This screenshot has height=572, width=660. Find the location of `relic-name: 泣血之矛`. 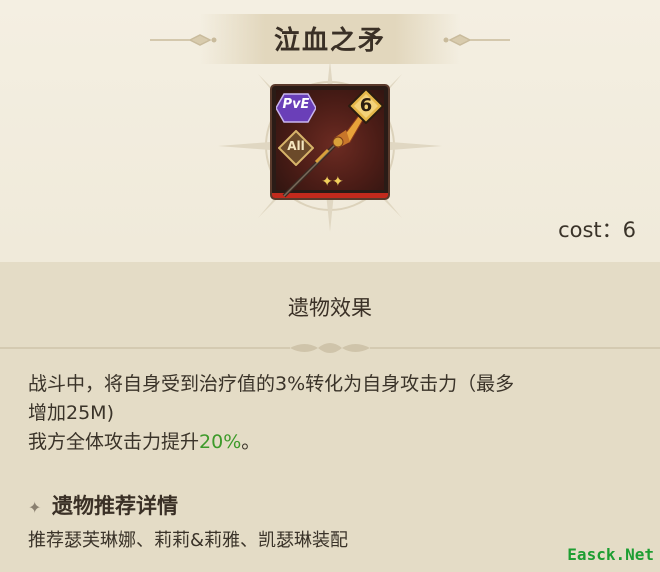

relic-name: 泣血之矛 is located at coordinates (329, 41).